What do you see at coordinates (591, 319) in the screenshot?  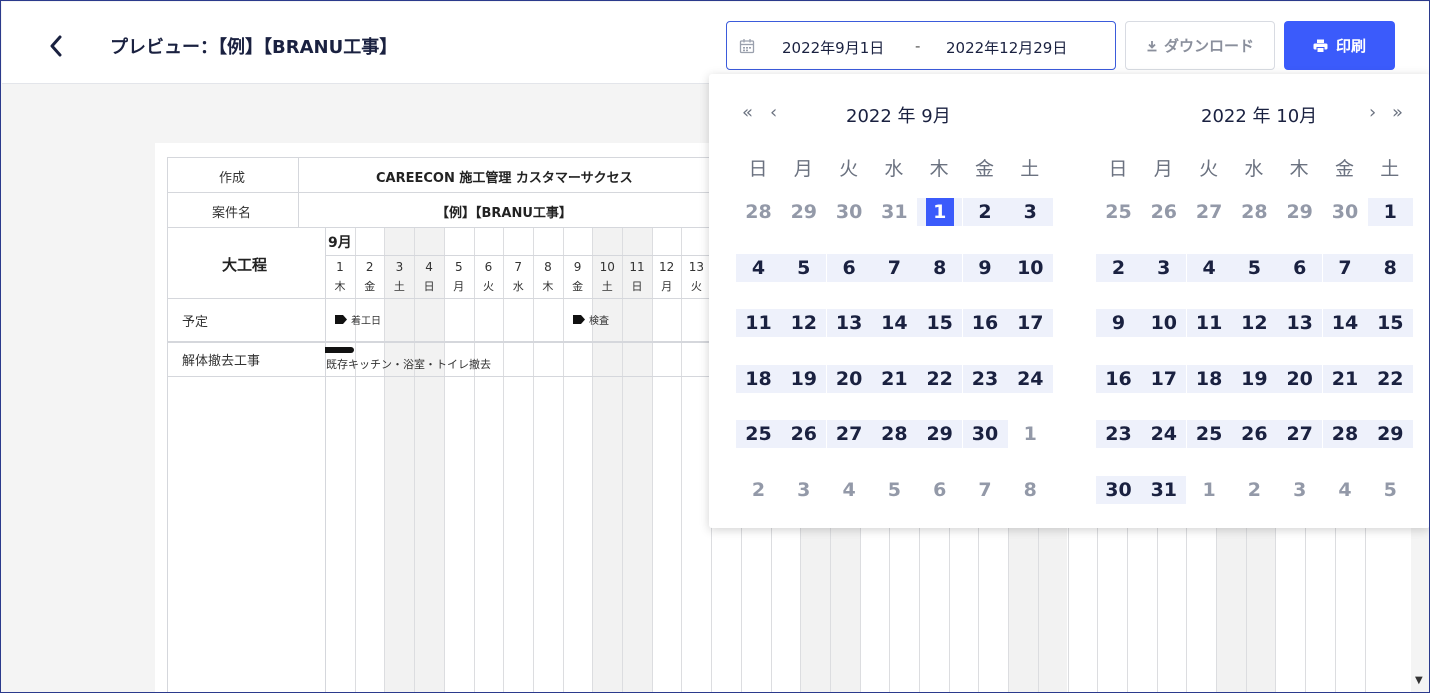 I see `event-inspection: 検査` at bounding box center [591, 319].